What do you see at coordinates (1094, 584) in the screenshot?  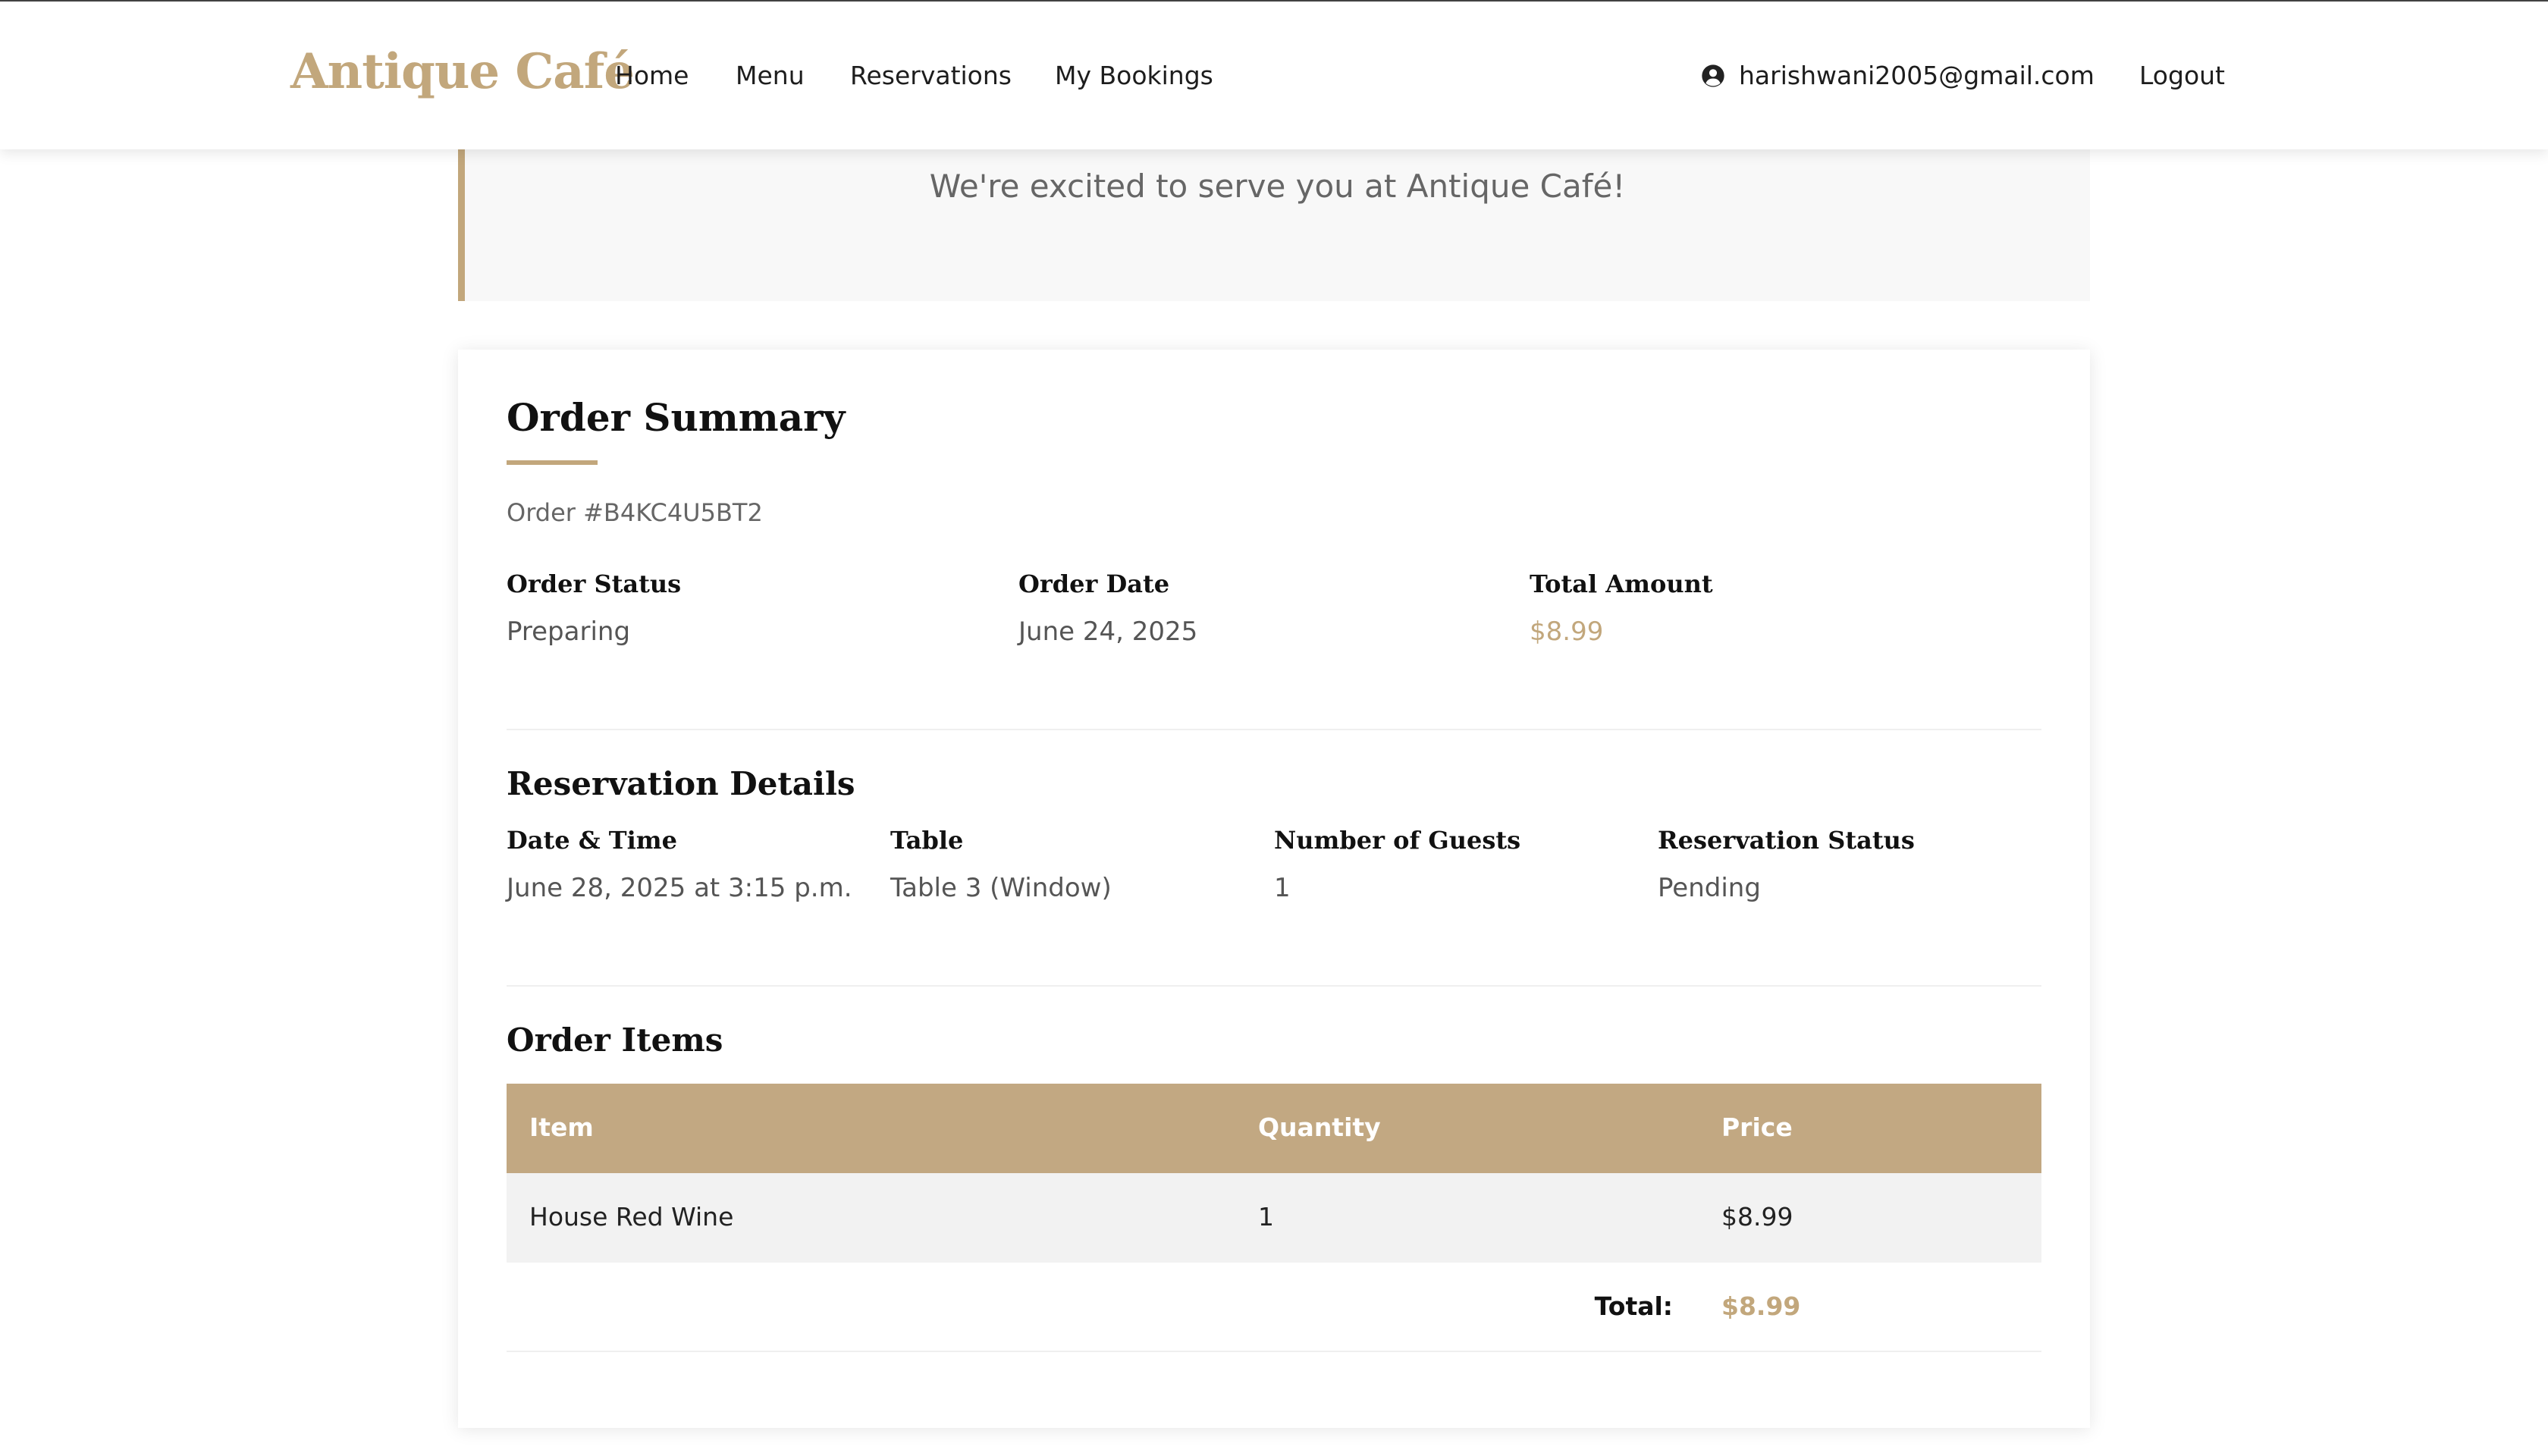 I see `order-date-label: Order Date` at bounding box center [1094, 584].